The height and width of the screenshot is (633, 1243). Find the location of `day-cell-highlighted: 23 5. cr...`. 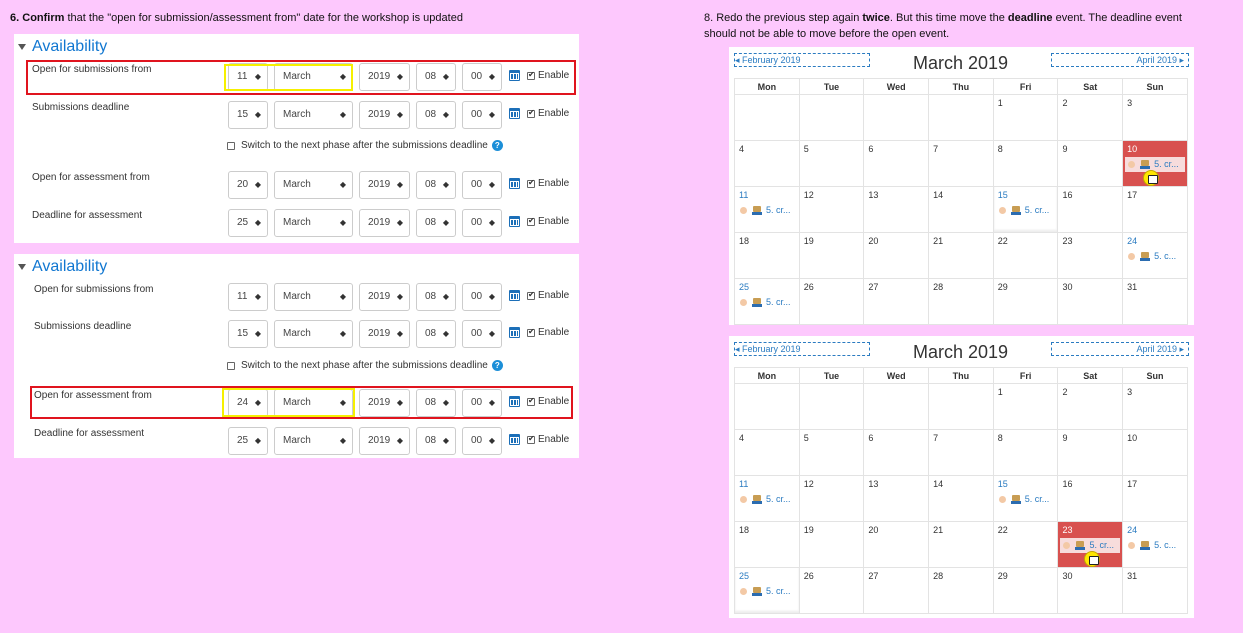

day-cell-highlighted: 23 5. cr... is located at coordinates (1090, 544).